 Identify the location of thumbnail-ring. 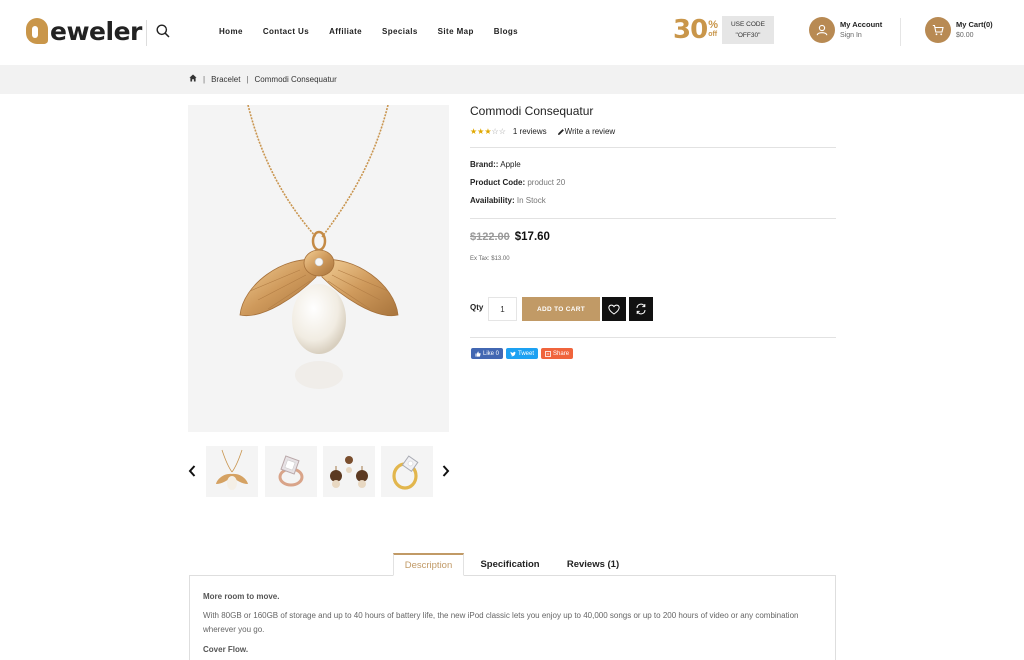
(291, 471).